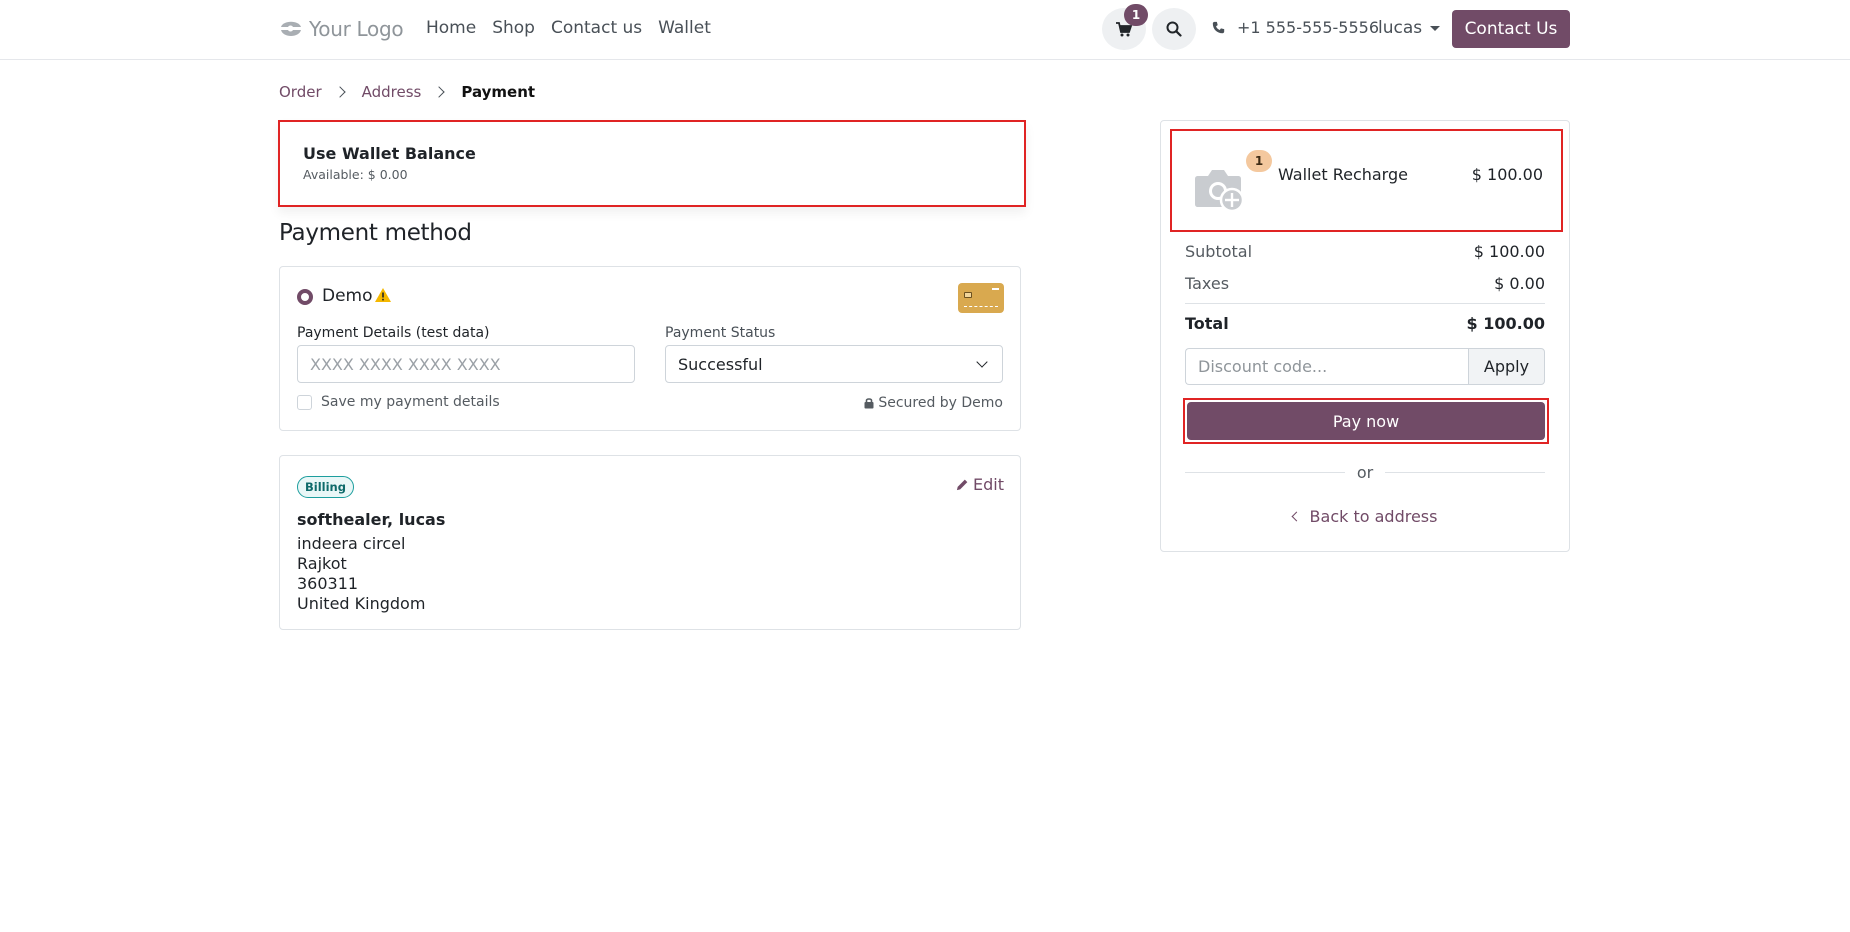  I want to click on camera-placeholder-icon, so click(1220, 191).